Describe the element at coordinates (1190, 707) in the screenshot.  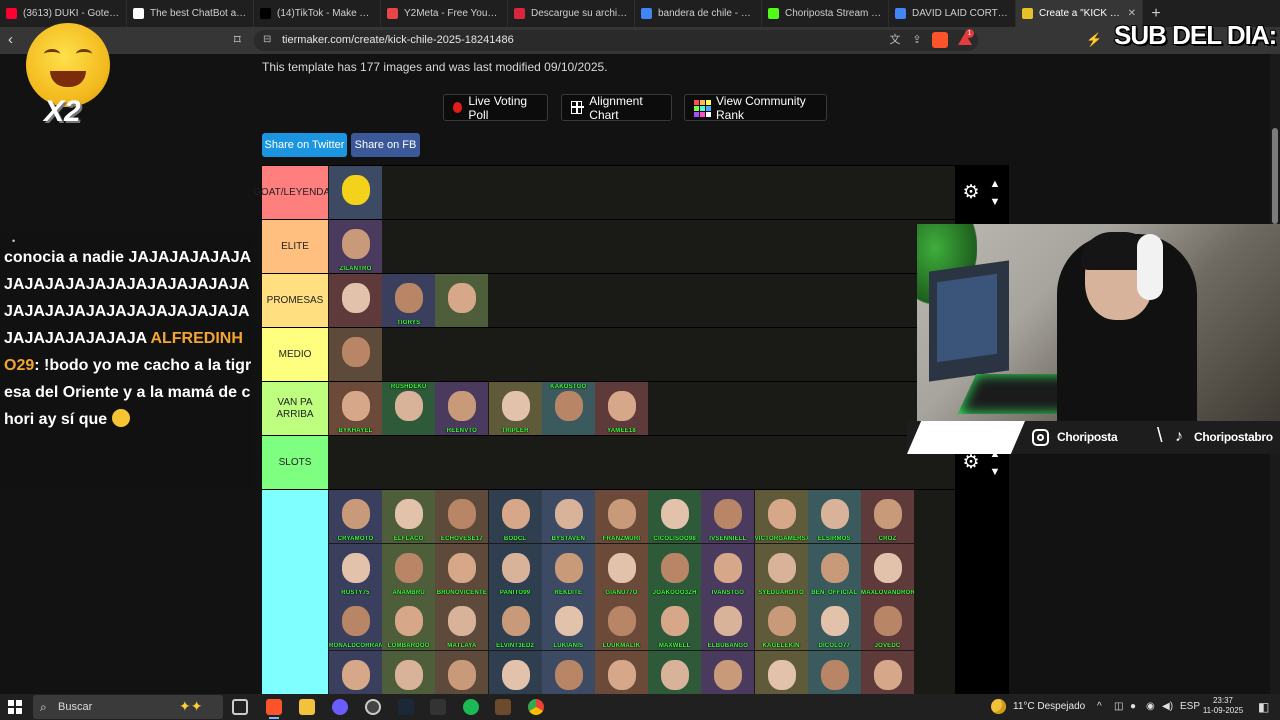
I see `language-indicator: ESP` at that location.